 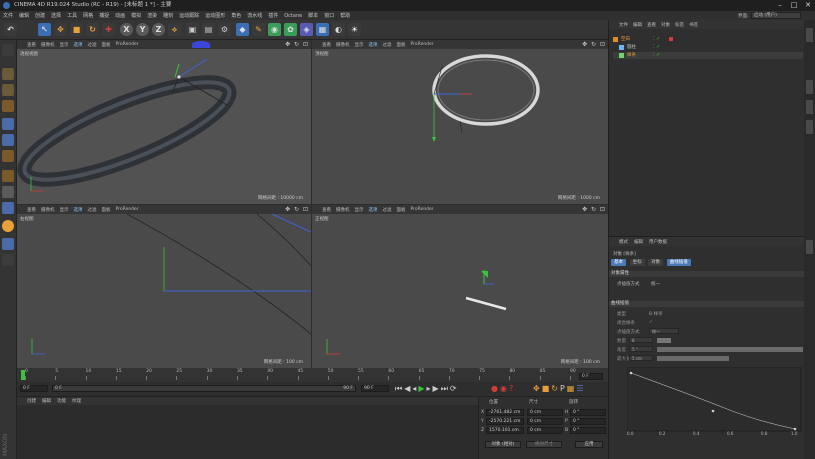 I want to click on menu-file: 文件, so click(x=8, y=15).